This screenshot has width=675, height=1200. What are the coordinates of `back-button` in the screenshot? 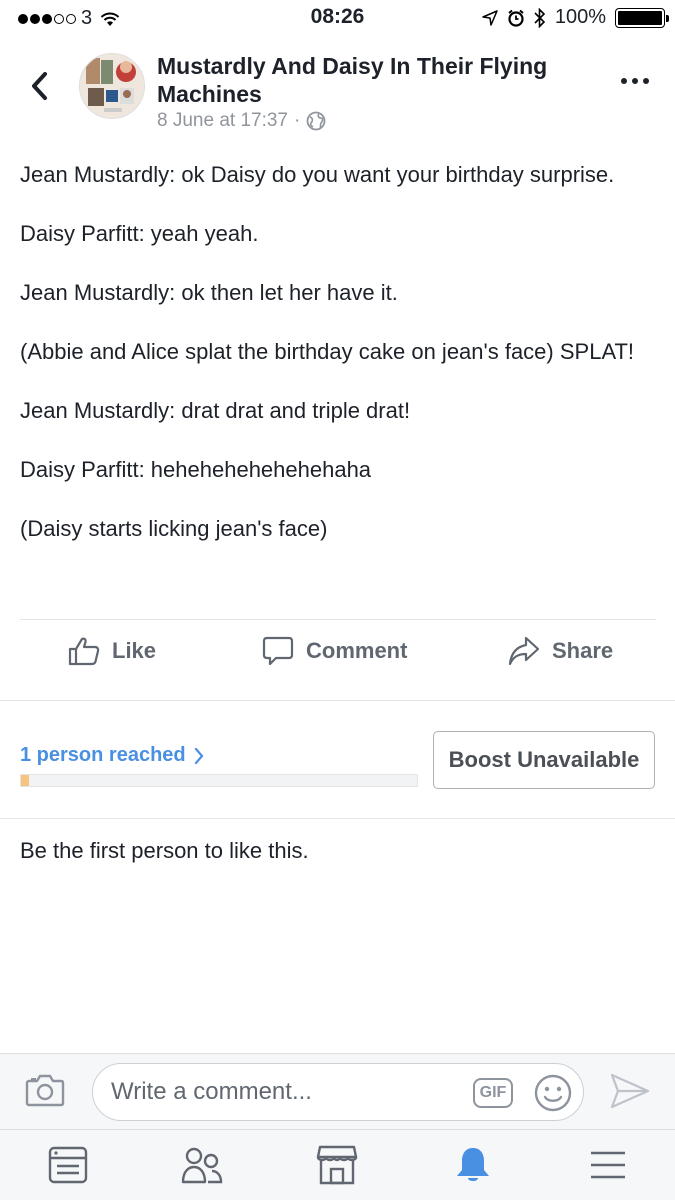 It's located at (39, 86).